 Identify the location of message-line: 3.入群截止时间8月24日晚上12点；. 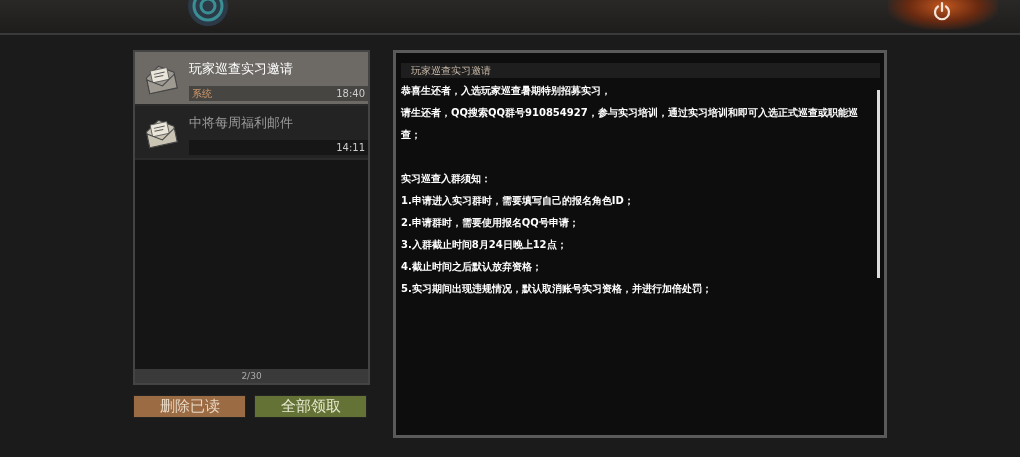
(484, 245).